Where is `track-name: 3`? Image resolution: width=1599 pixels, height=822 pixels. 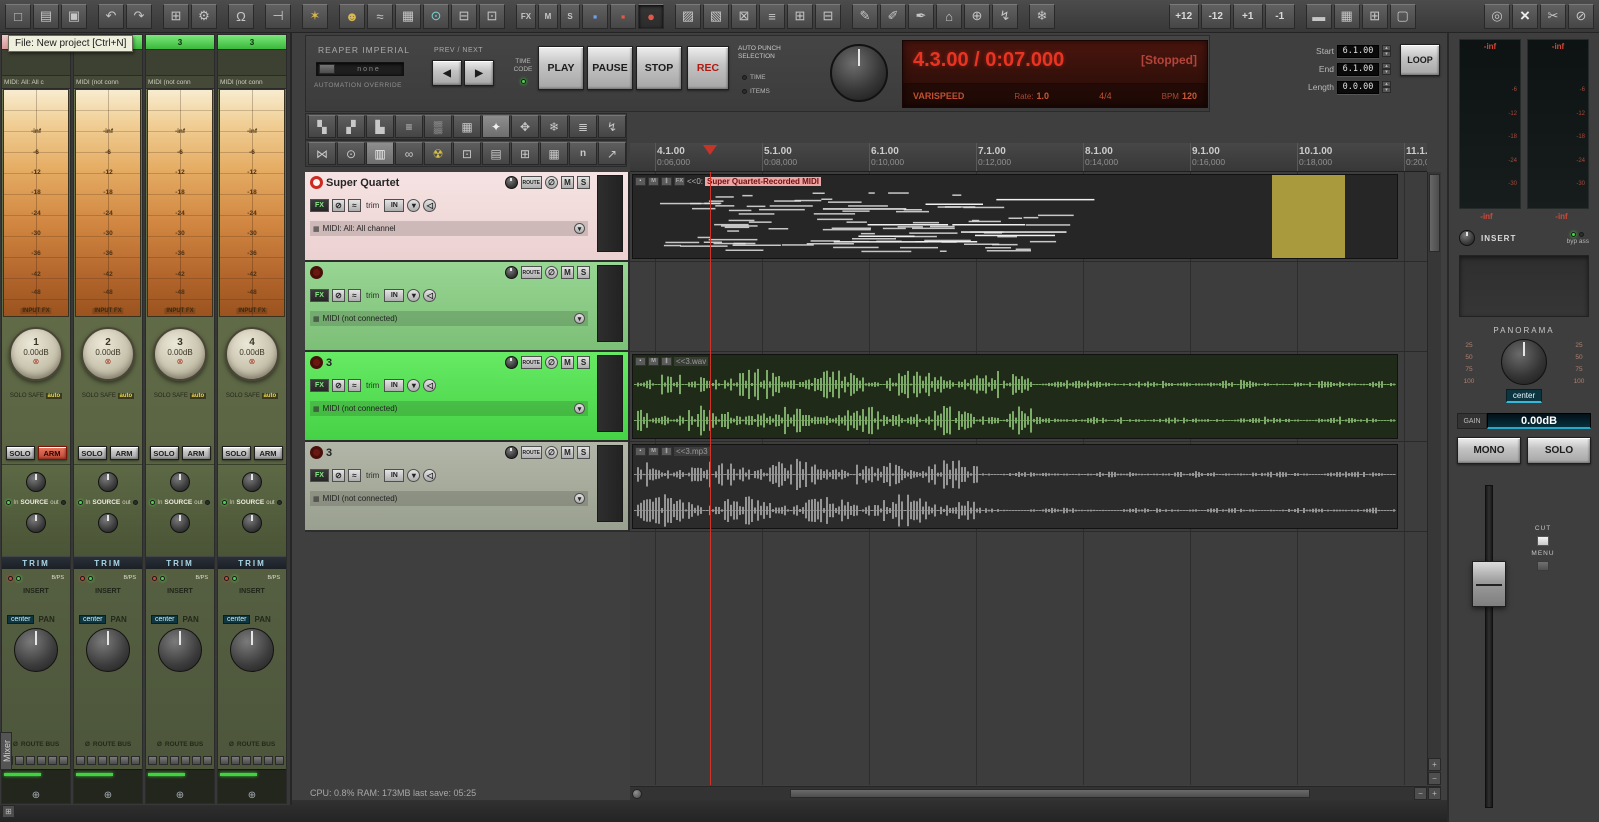
track-name: 3 is located at coordinates (414, 453).